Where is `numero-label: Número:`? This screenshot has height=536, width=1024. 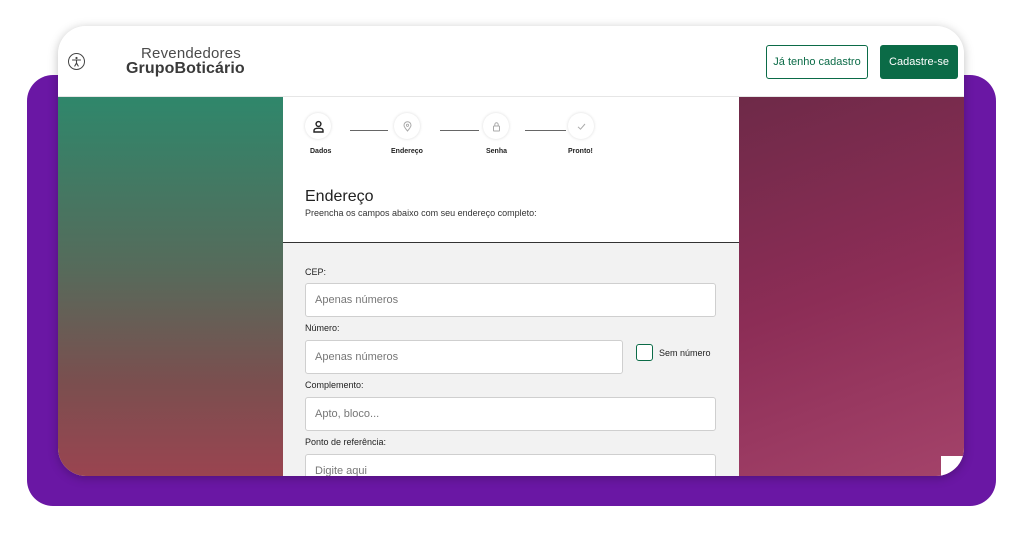
numero-label: Número: is located at coordinates (322, 328).